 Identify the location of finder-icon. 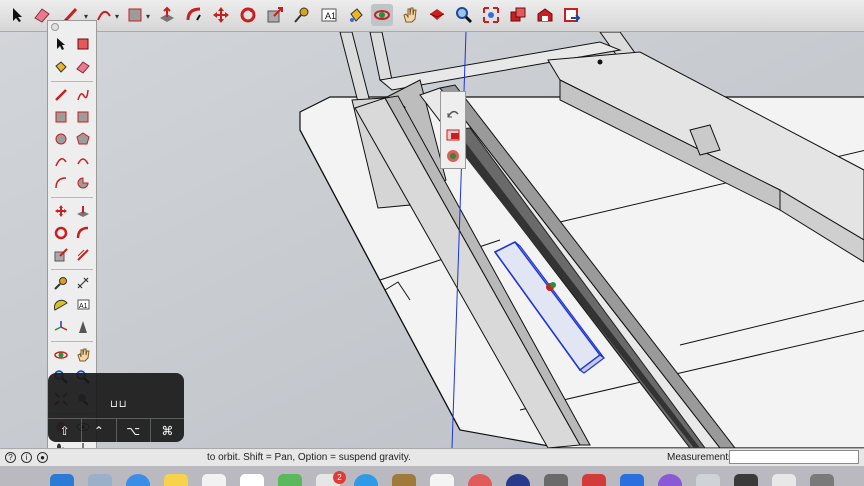
(62, 480).